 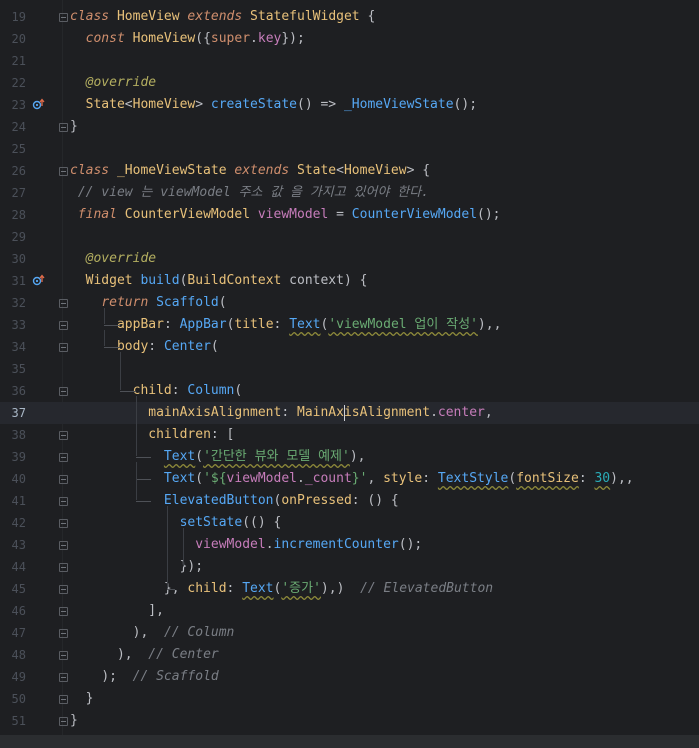 What do you see at coordinates (349, 611) in the screenshot?
I see `code-line: 46 ],` at bounding box center [349, 611].